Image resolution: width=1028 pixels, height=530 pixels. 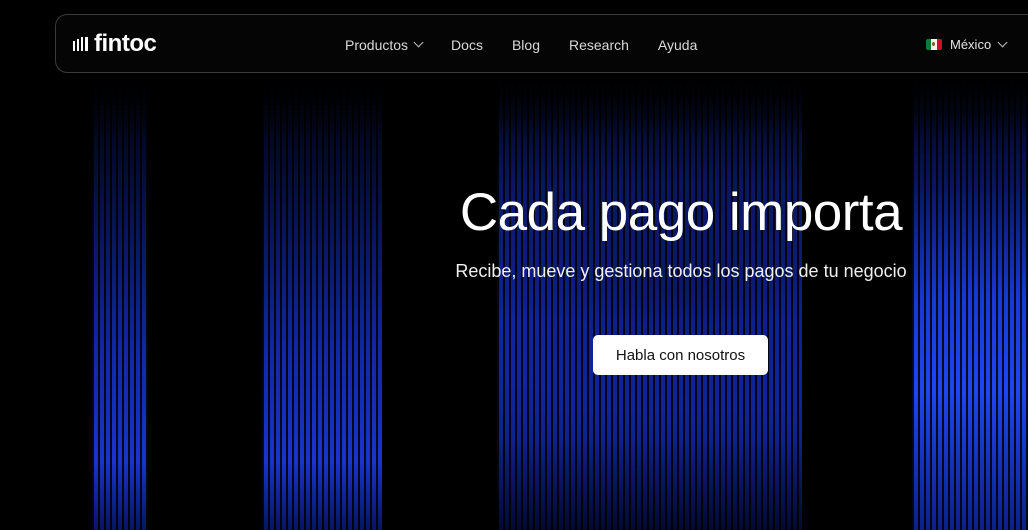 I want to click on nav-item-label: Docs, so click(x=467, y=44).